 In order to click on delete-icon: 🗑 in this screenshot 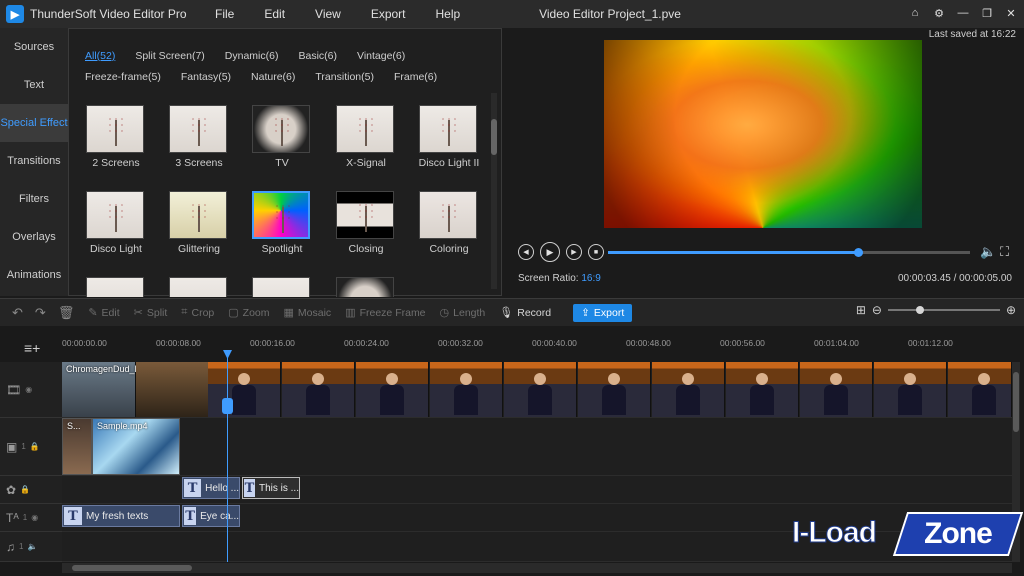, I will do `click(66, 313)`.